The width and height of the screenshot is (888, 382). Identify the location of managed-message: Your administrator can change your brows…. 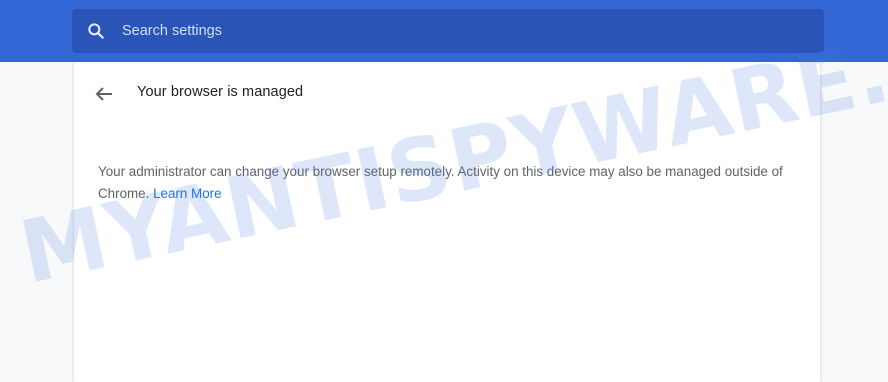
(443, 183).